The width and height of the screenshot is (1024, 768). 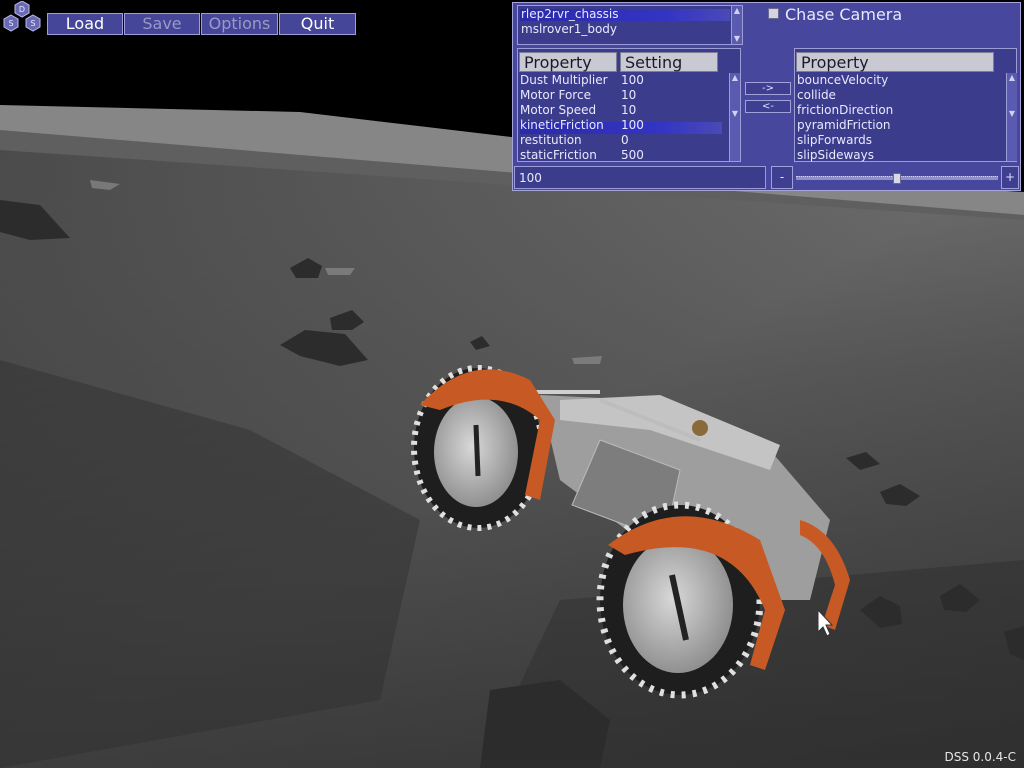 I want to click on body-list-scrollbar: ▲ ▼, so click(x=736, y=25).